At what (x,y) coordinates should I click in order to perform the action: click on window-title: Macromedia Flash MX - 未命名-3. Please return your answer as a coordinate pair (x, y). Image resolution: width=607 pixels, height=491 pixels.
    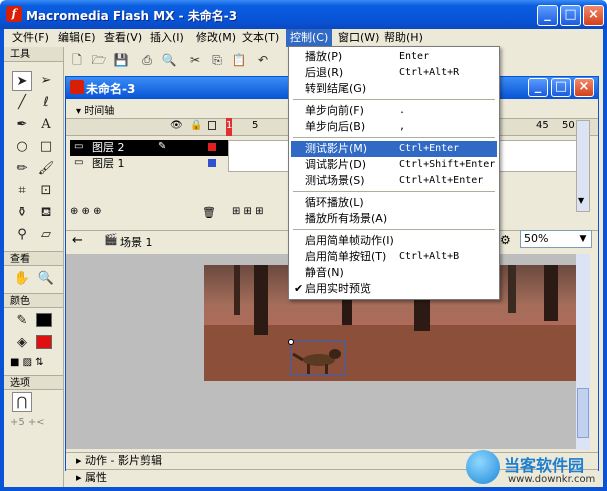
    Looking at the image, I should click on (132, 16).